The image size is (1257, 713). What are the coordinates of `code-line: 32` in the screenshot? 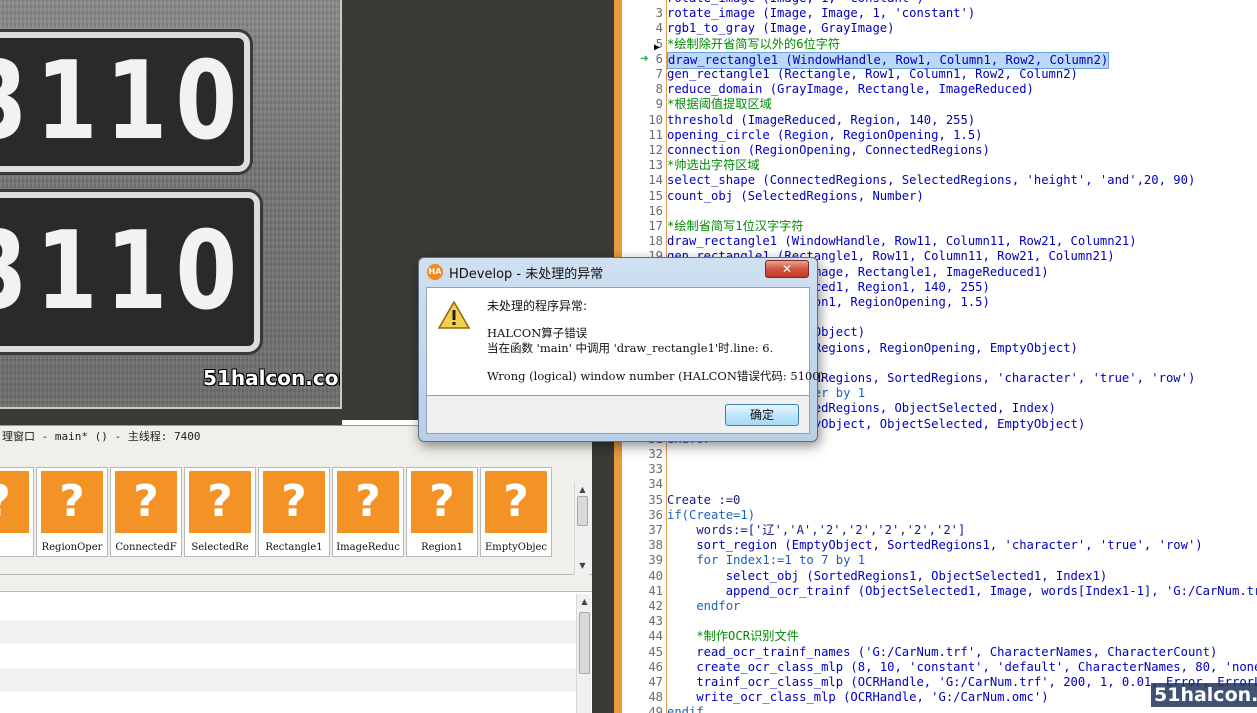 It's located at (939, 454).